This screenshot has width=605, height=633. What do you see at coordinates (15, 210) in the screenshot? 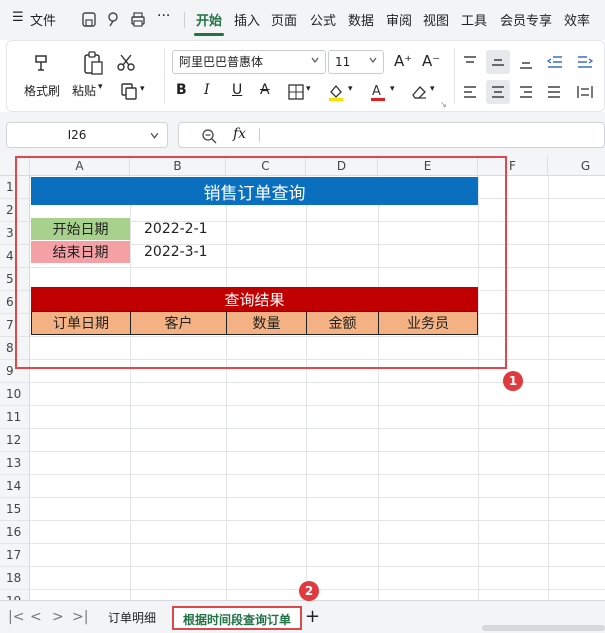
I see `row-header-2: 2` at bounding box center [15, 210].